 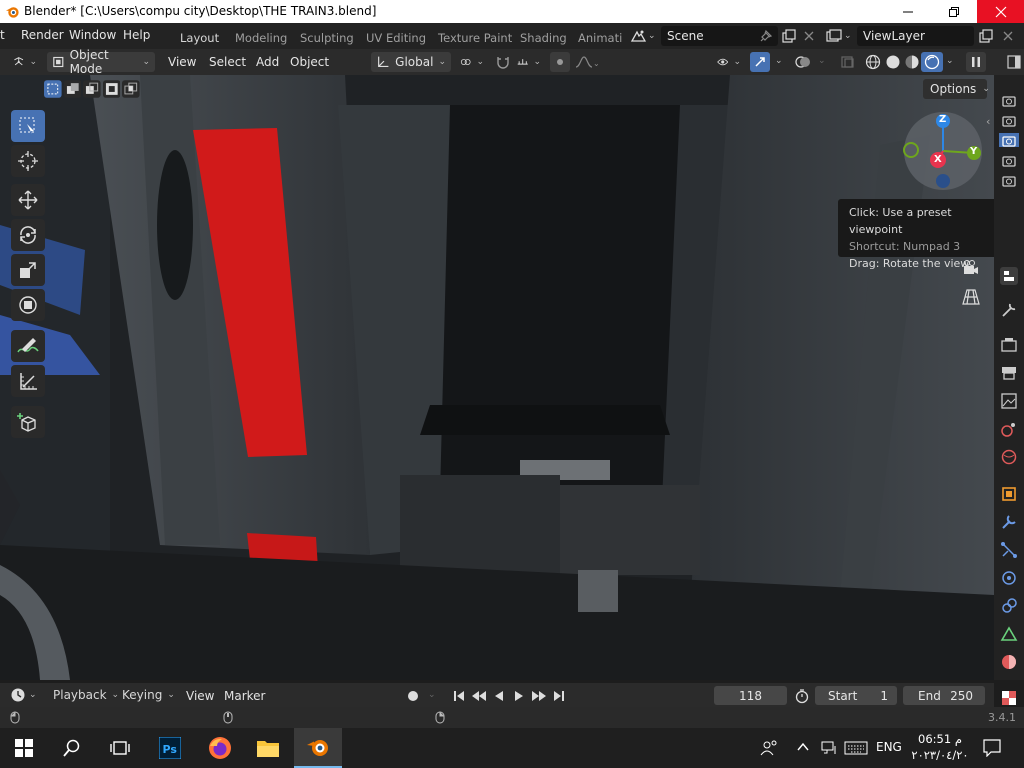 What do you see at coordinates (92, 35) in the screenshot?
I see `menu-window: Window` at bounding box center [92, 35].